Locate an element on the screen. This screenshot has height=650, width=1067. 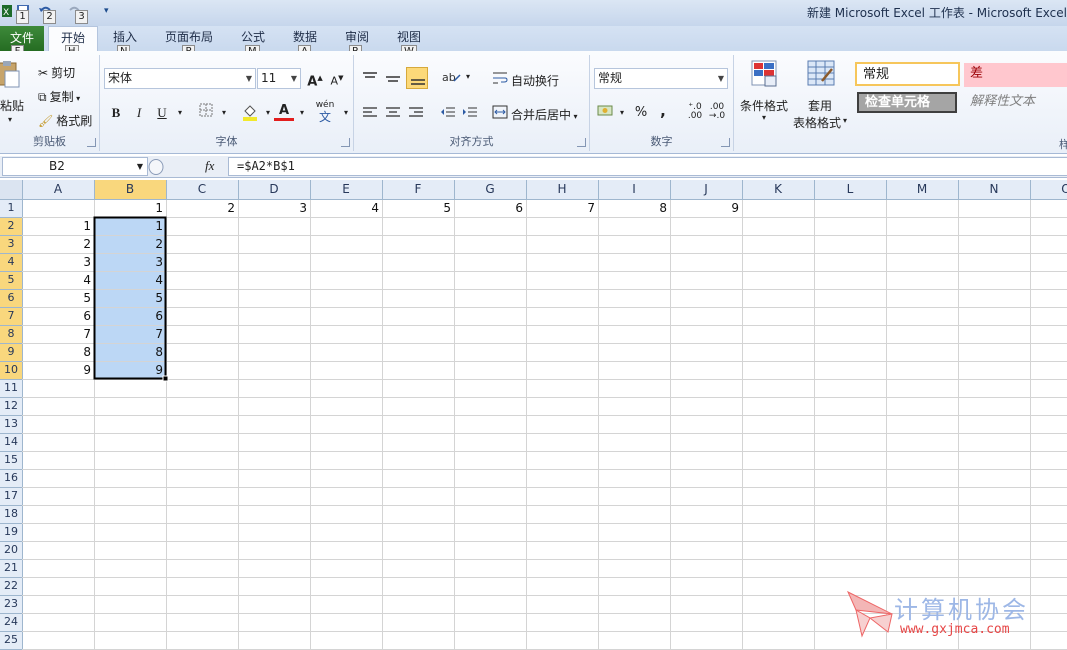
row-header-9: 9 is located at coordinates (11, 351).